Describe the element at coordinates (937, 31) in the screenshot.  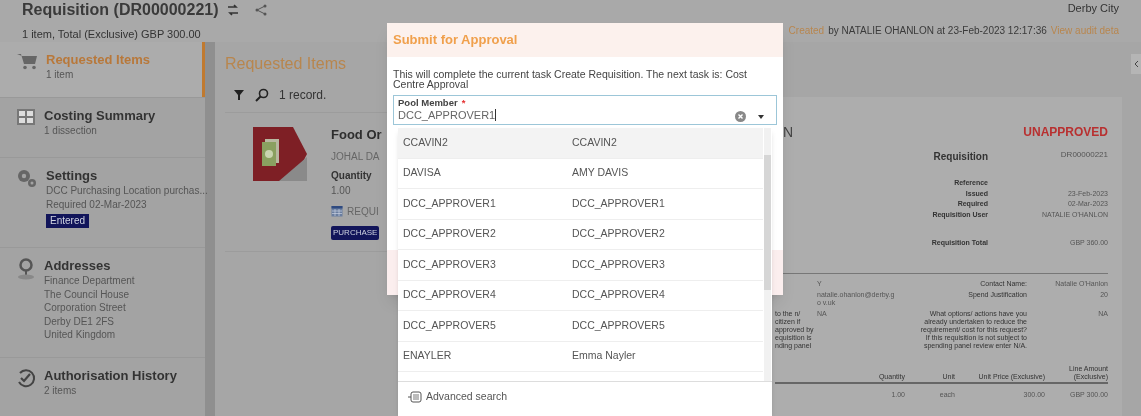
I see `audit-text: by NATALIE OHANLON at 23-Feb-2023 12:17:36` at that location.